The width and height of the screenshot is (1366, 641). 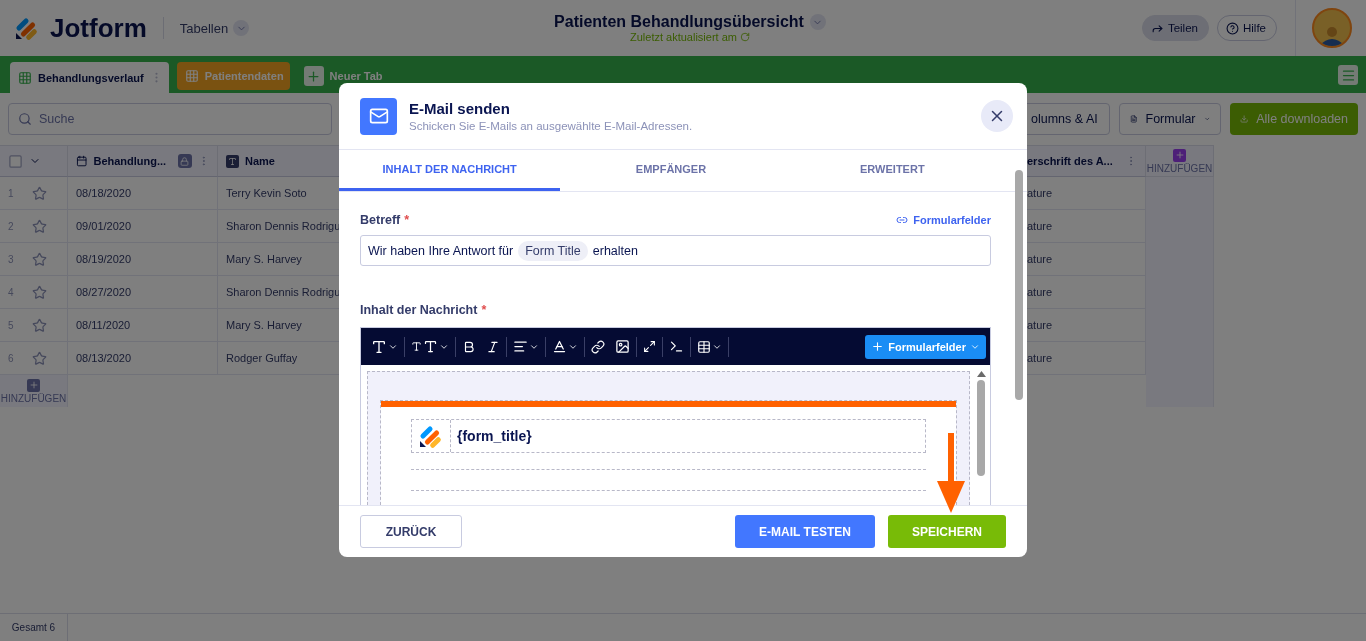 What do you see at coordinates (34, 627) in the screenshot?
I see `total-count: Gesamt 6` at bounding box center [34, 627].